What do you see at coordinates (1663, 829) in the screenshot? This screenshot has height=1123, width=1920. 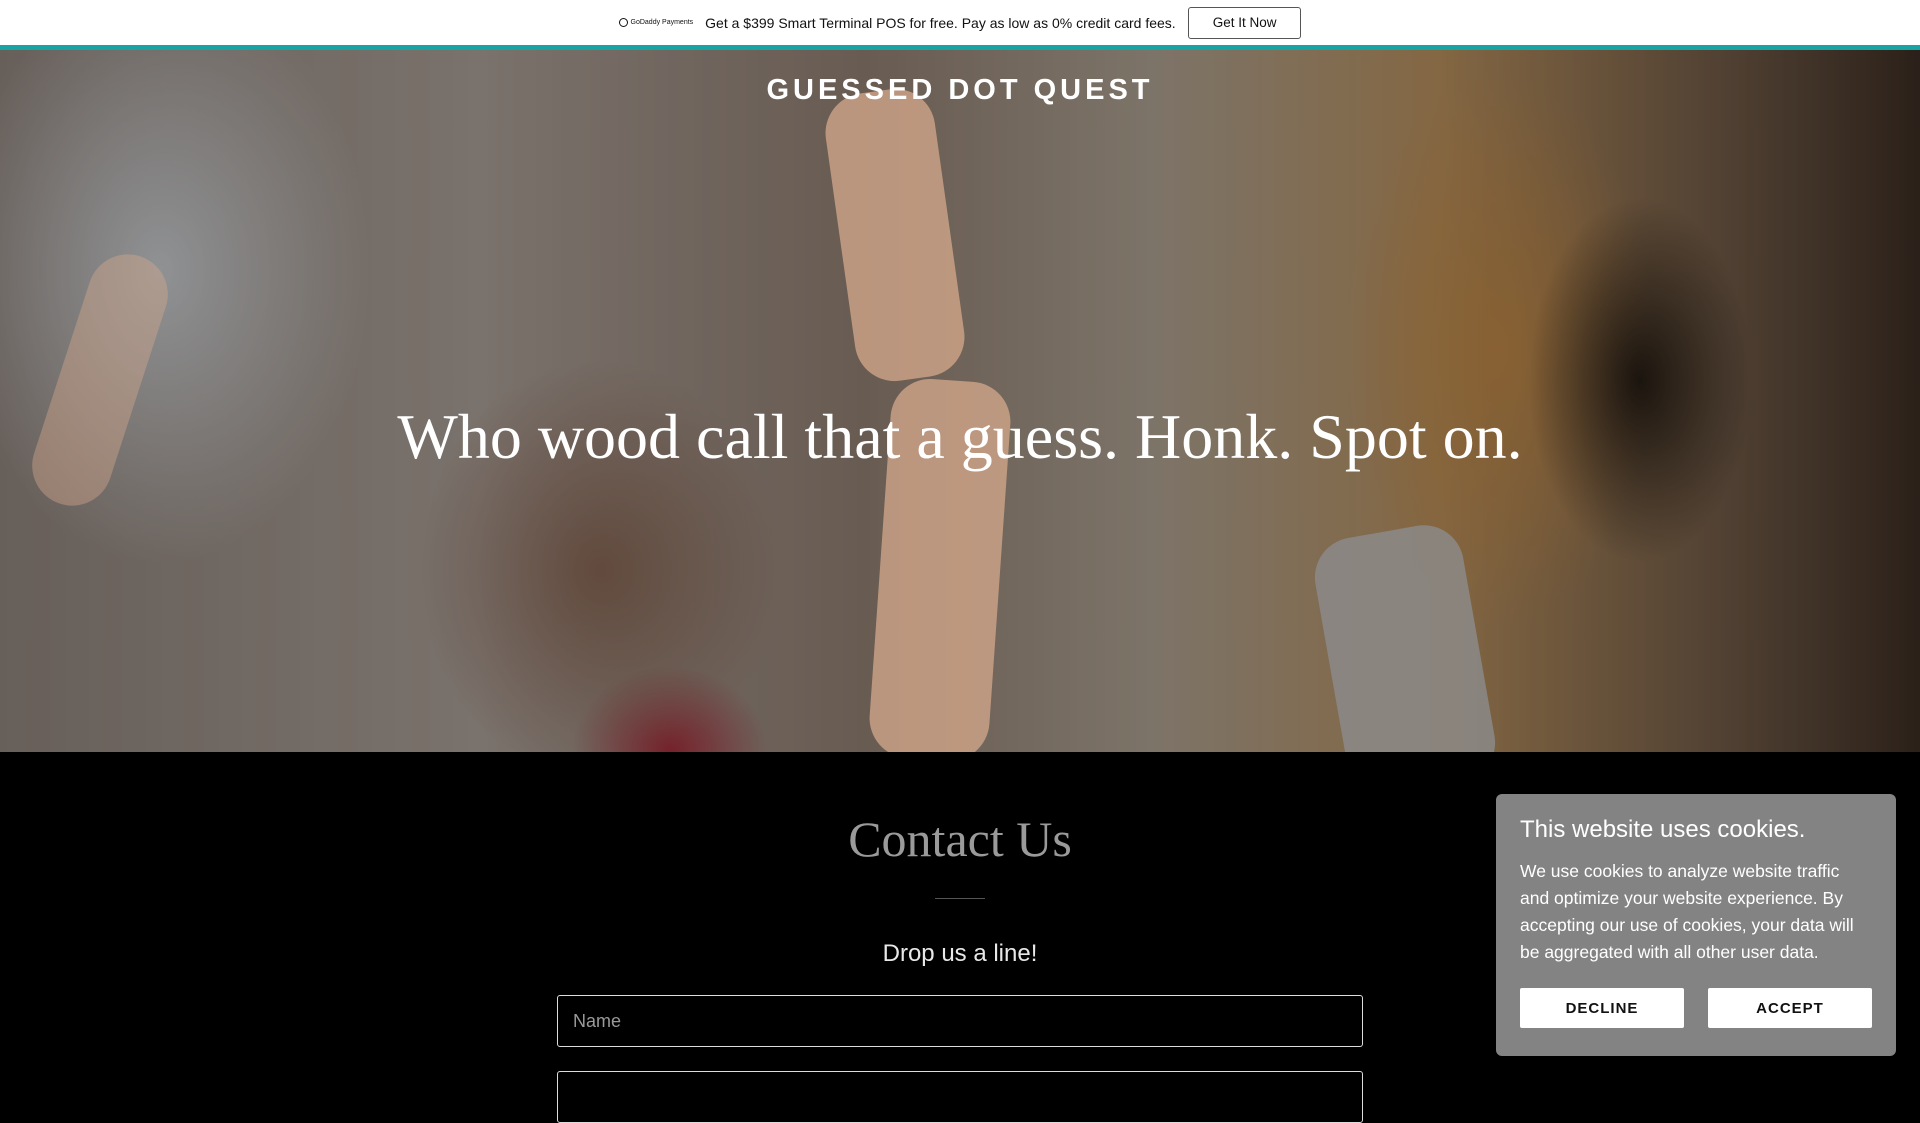 I see `cookie-title: This website uses cookies.` at bounding box center [1663, 829].